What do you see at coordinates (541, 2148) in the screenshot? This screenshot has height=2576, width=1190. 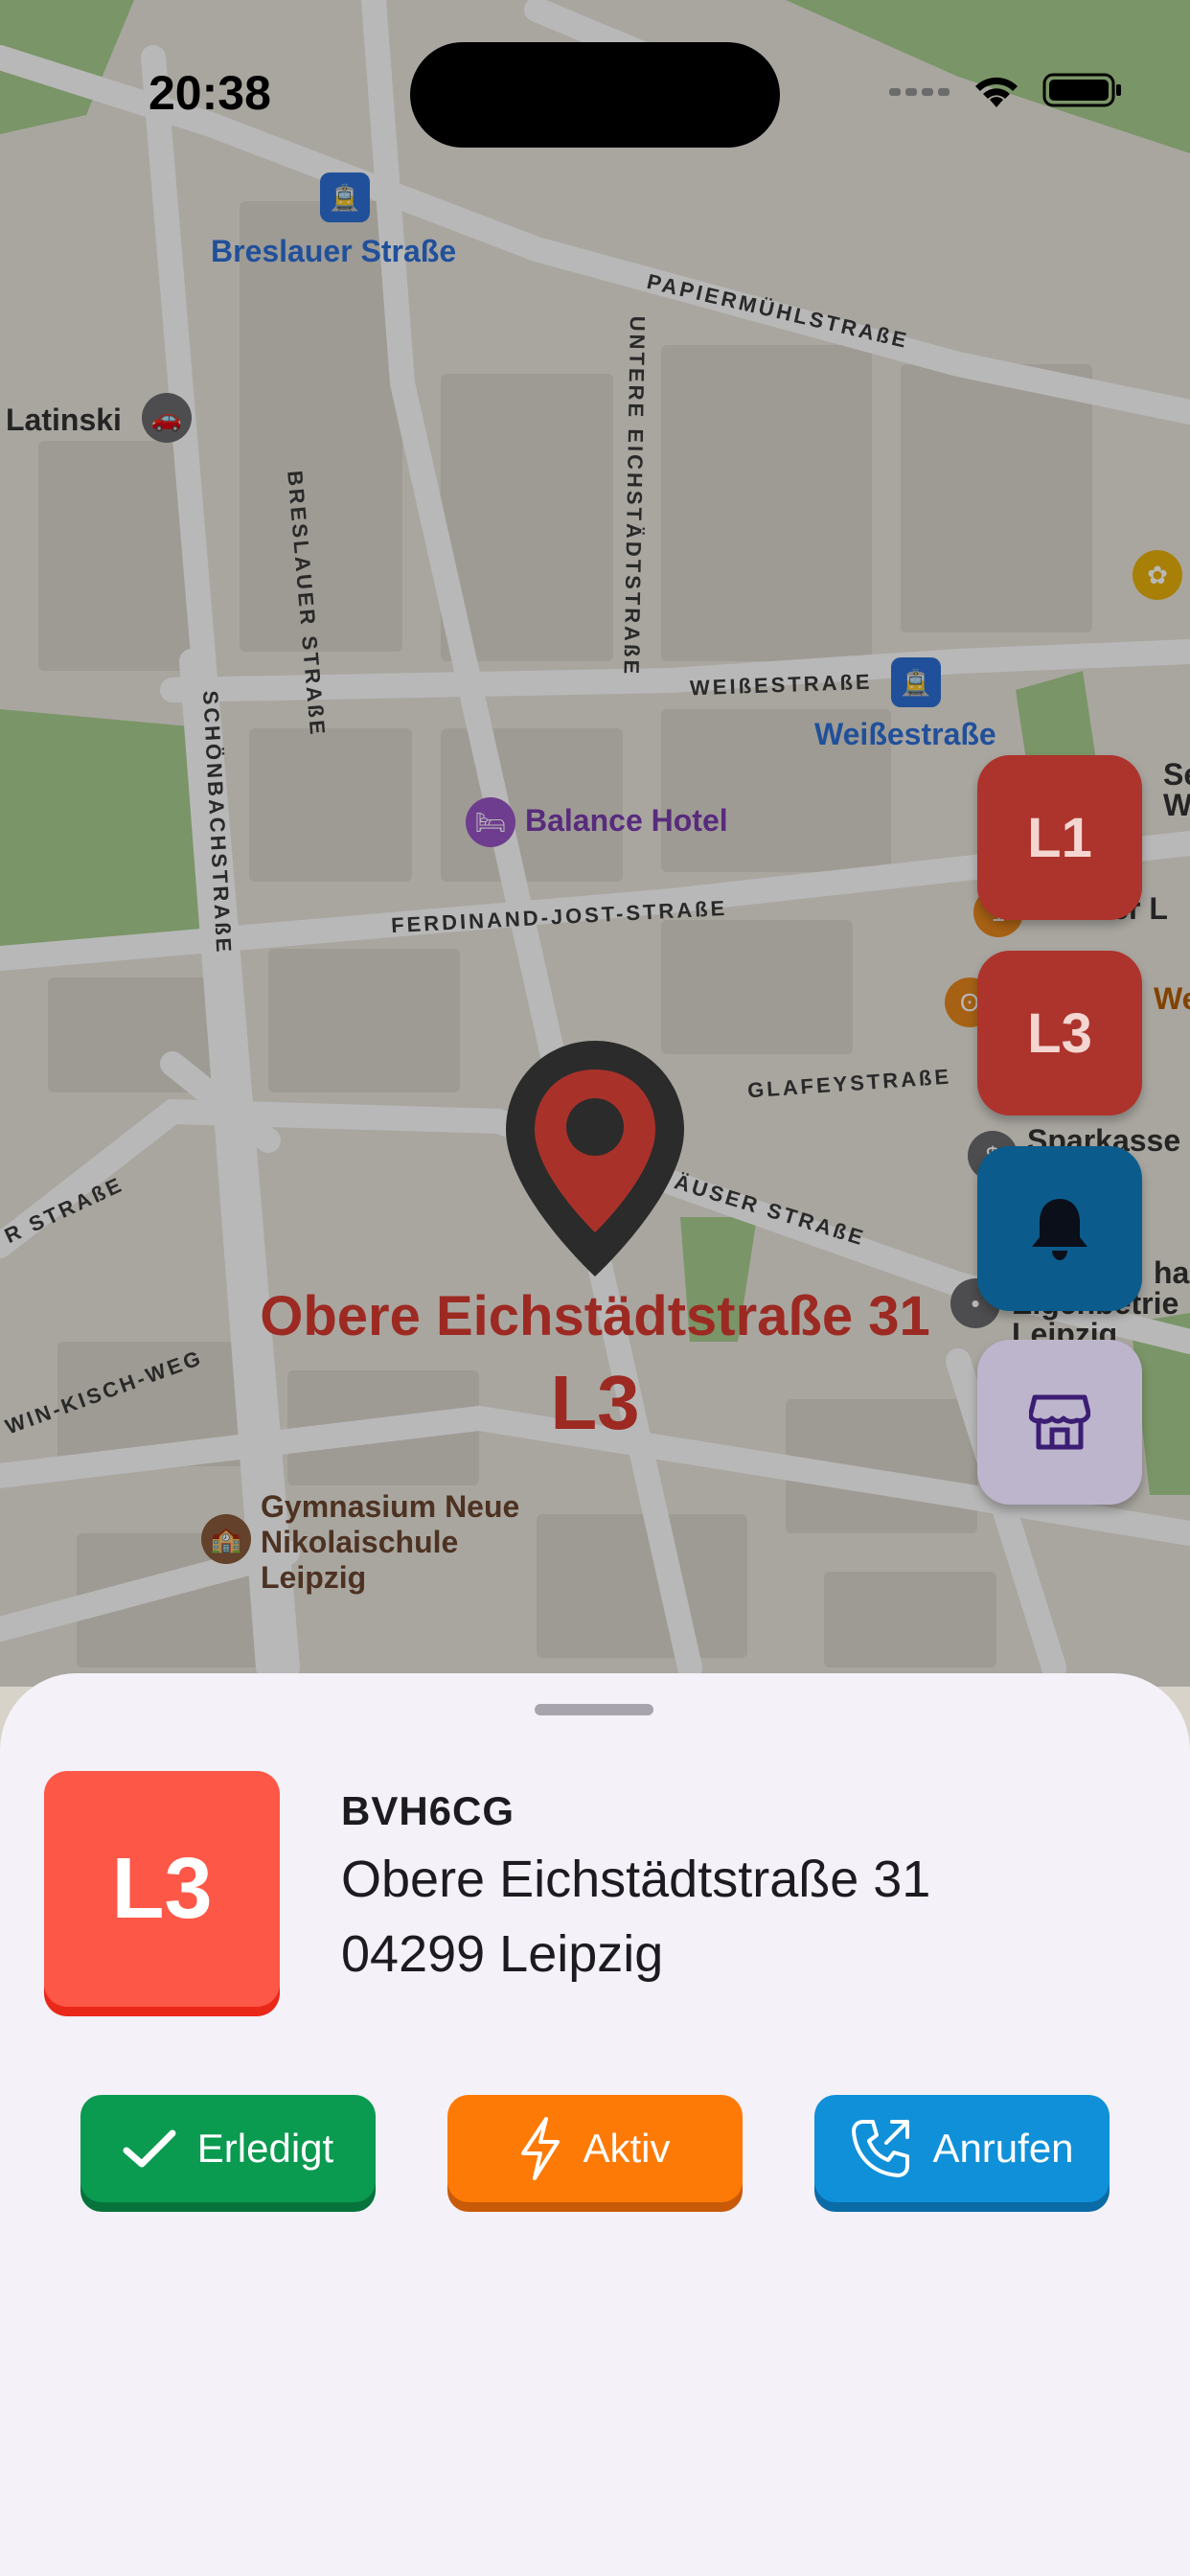 I see `lightning-icon` at bounding box center [541, 2148].